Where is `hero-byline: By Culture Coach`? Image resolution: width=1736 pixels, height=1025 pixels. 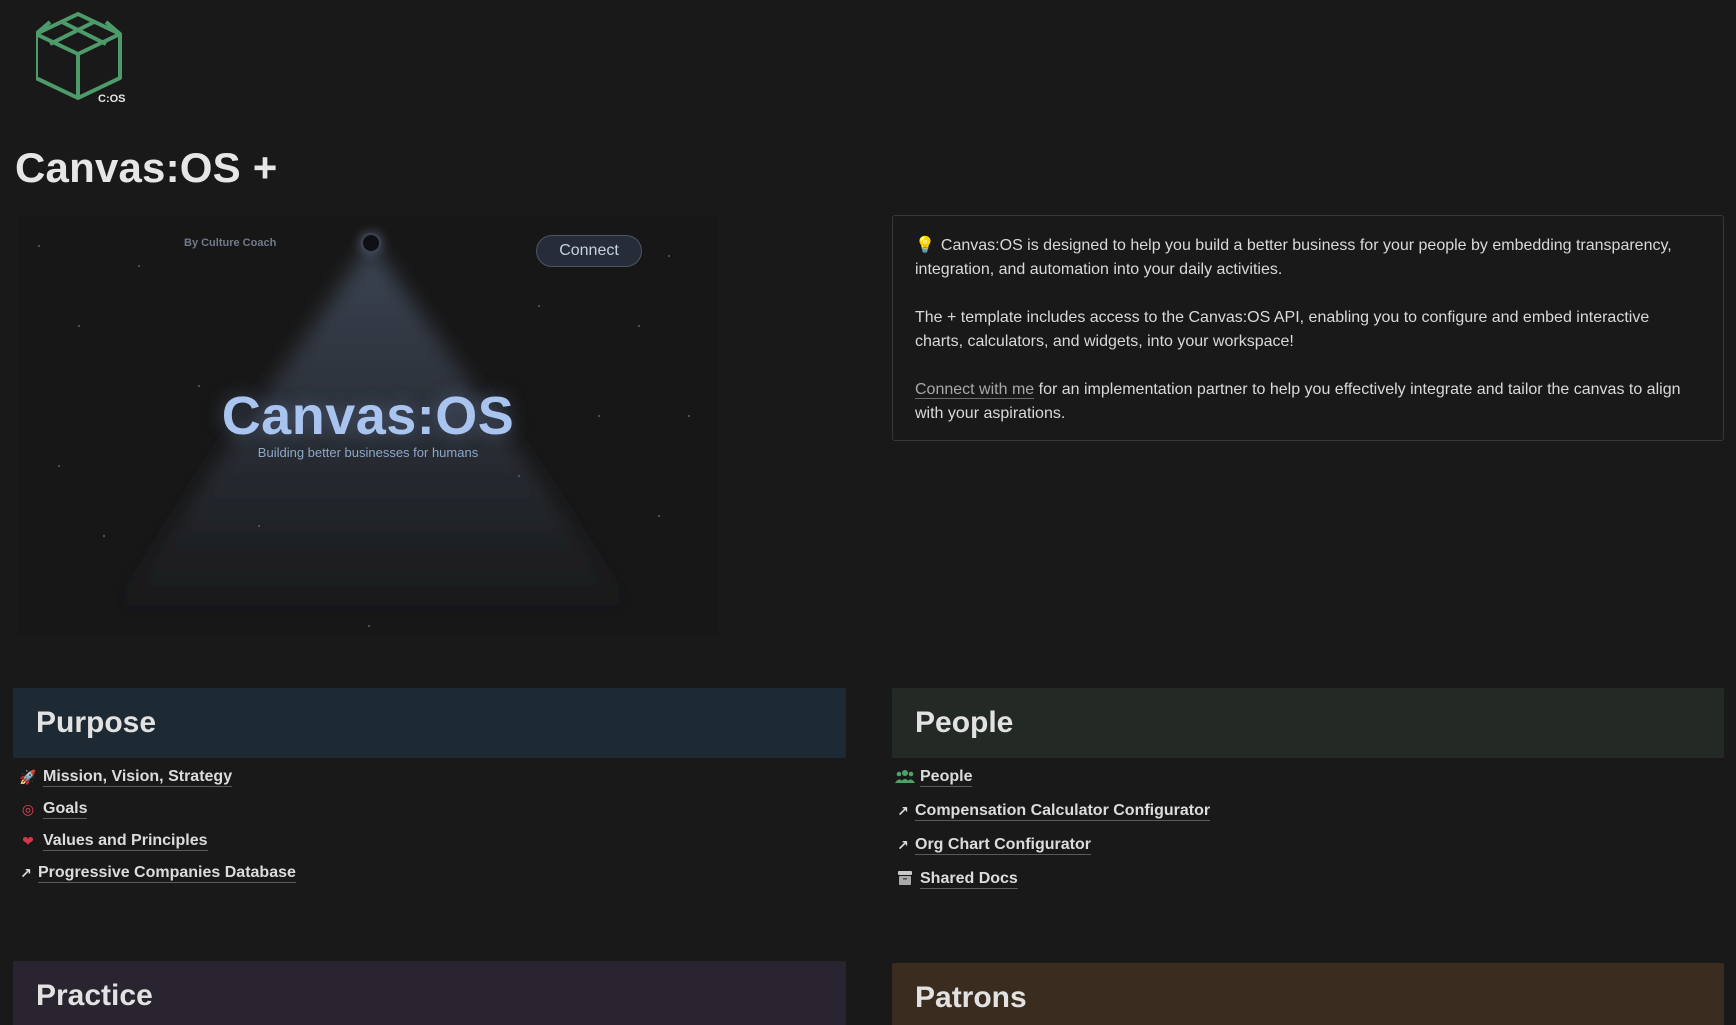
hero-byline: By Culture Coach is located at coordinates (230, 243).